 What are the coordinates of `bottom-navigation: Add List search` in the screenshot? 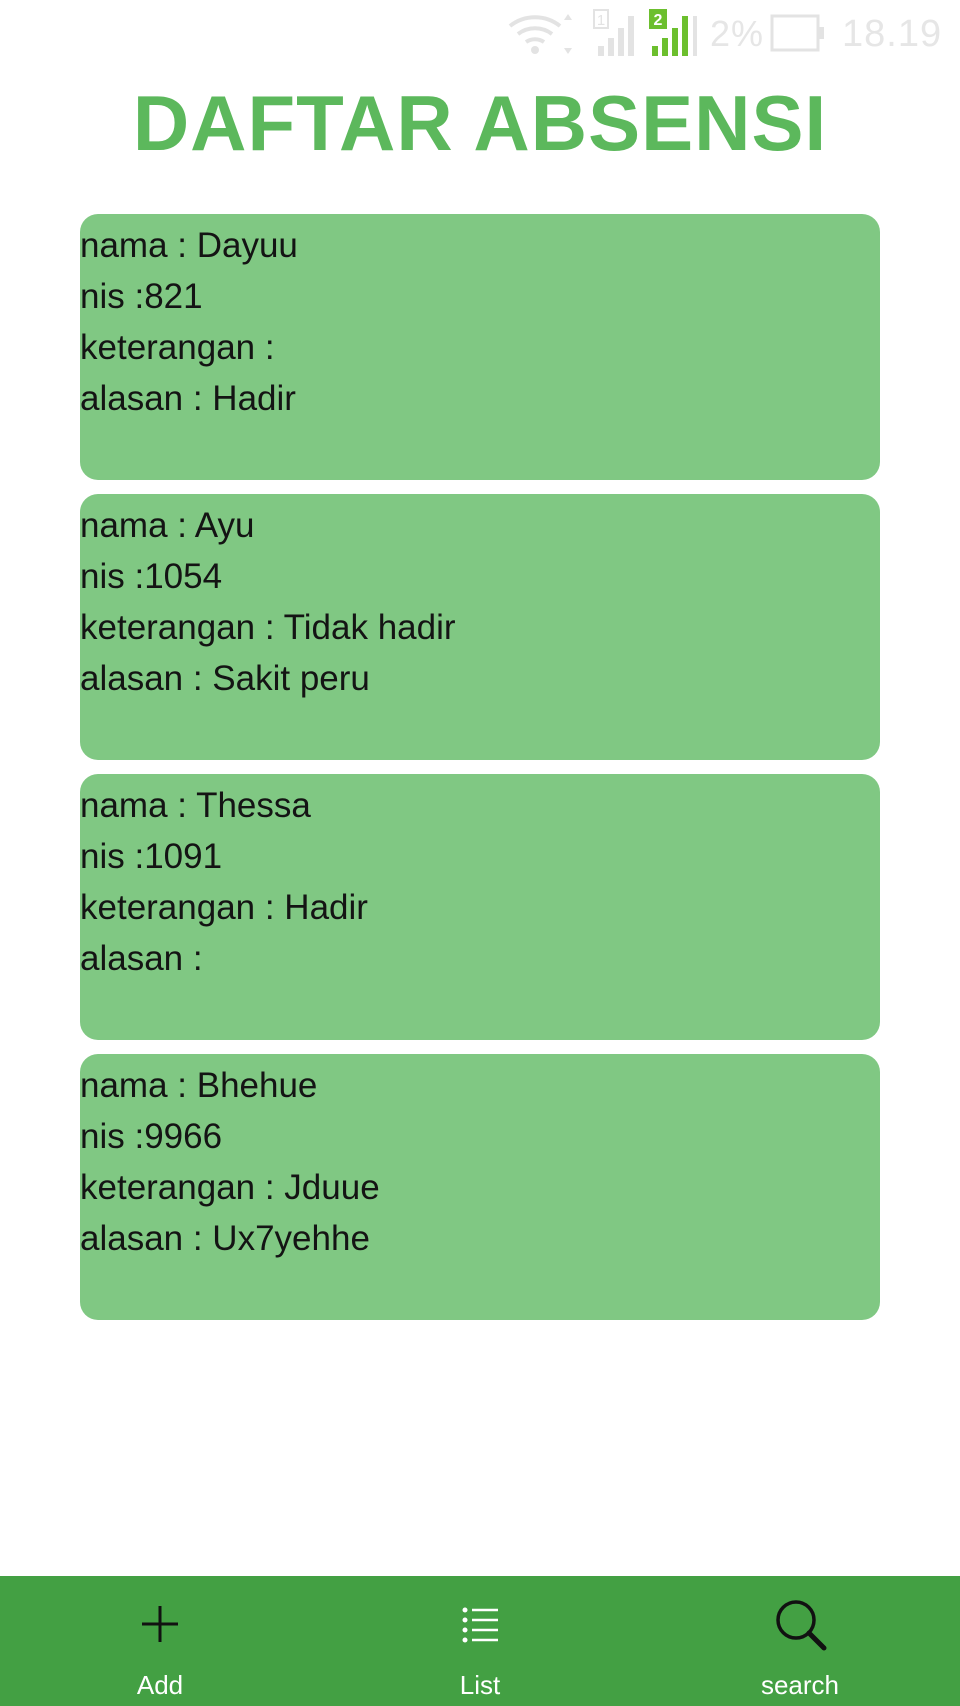 It's located at (480, 1641).